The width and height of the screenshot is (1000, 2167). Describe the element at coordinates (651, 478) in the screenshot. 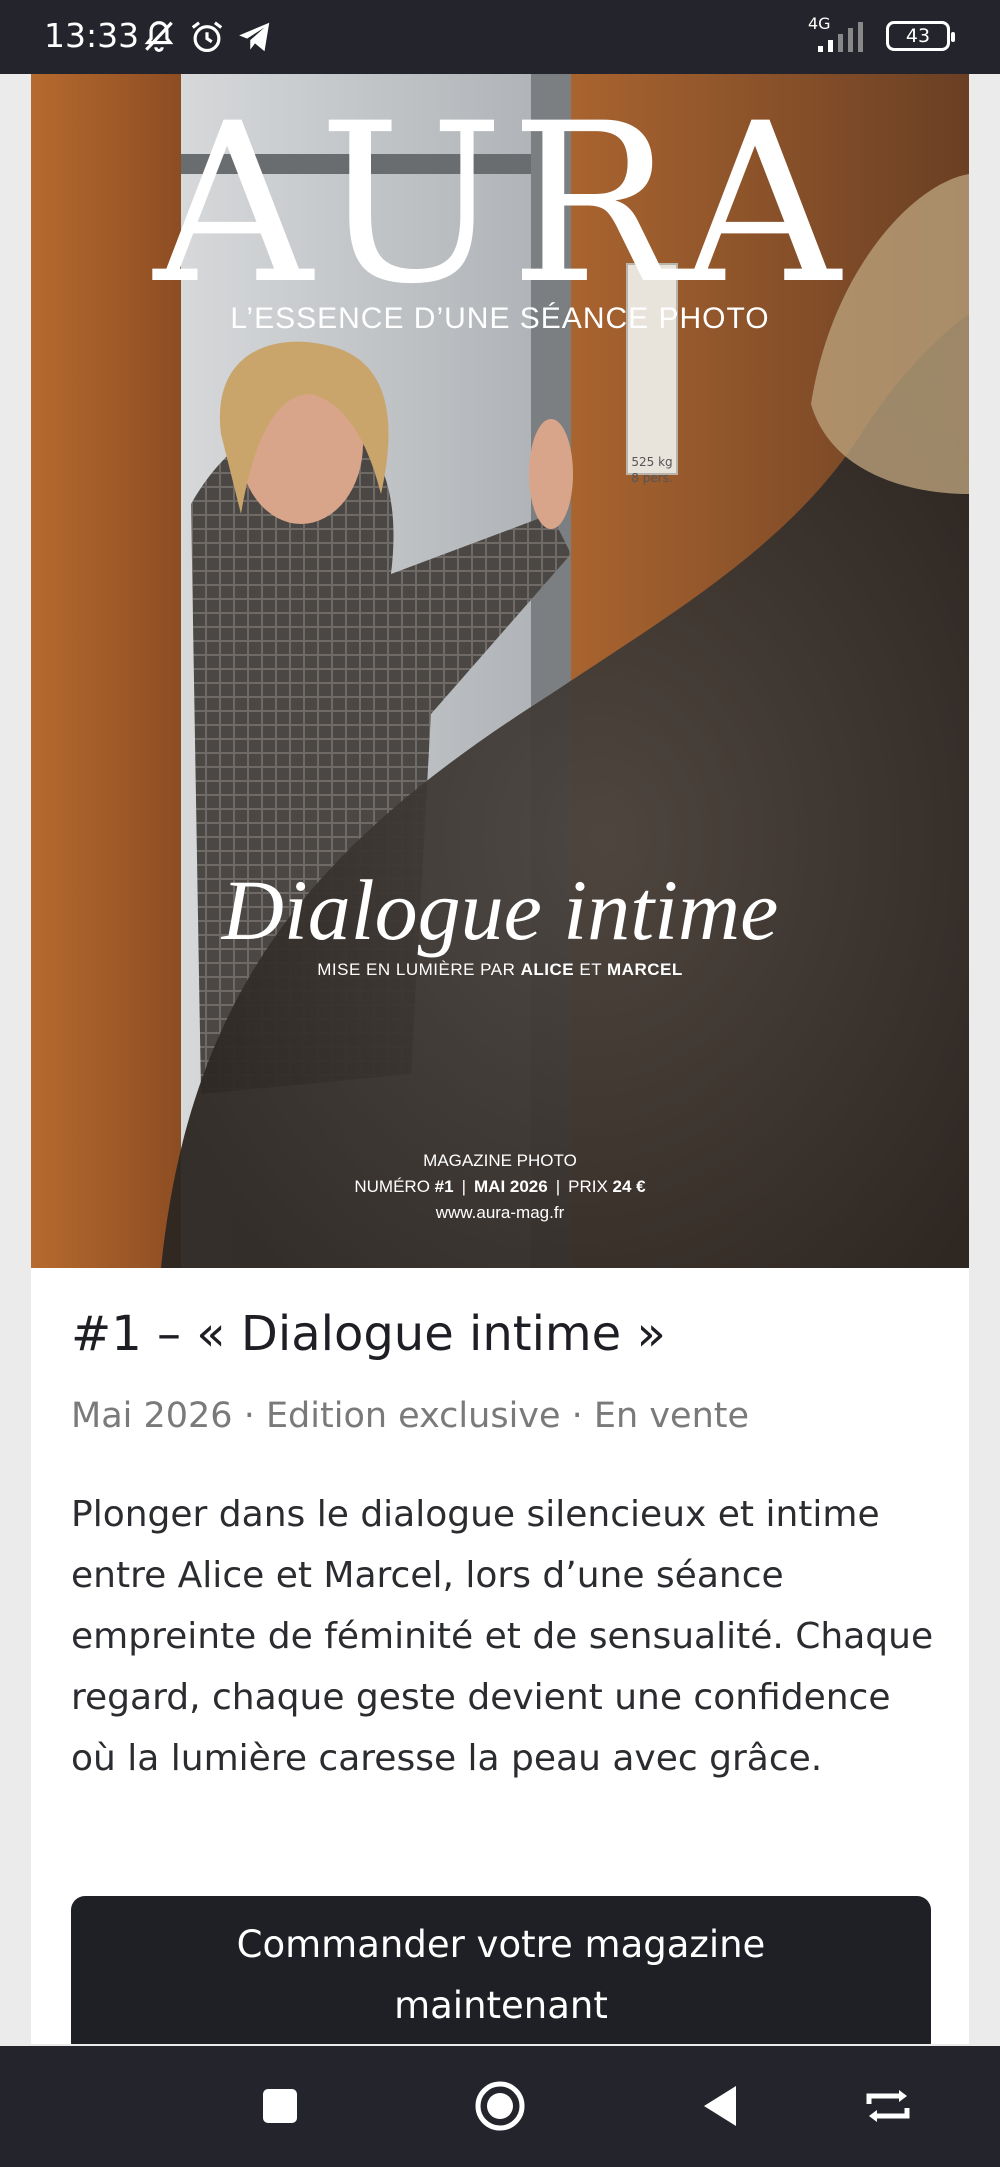

I see `cover-sign-text-2: 8 pers.` at that location.